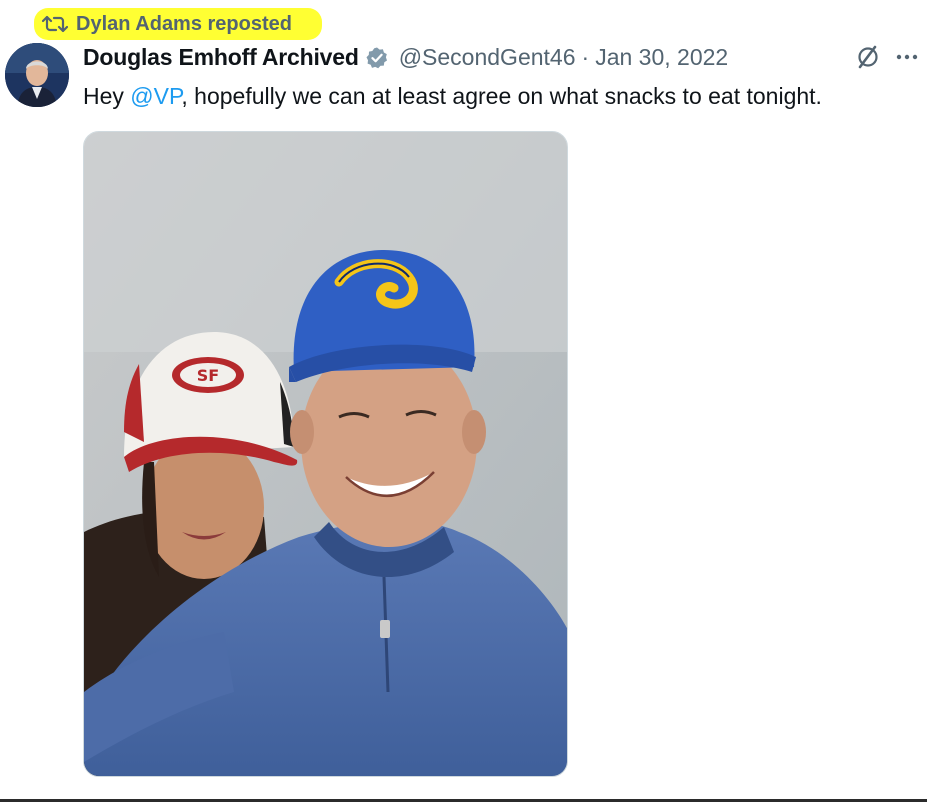 The width and height of the screenshot is (927, 802). What do you see at coordinates (887, 57) in the screenshot?
I see `tweet-header-actions` at bounding box center [887, 57].